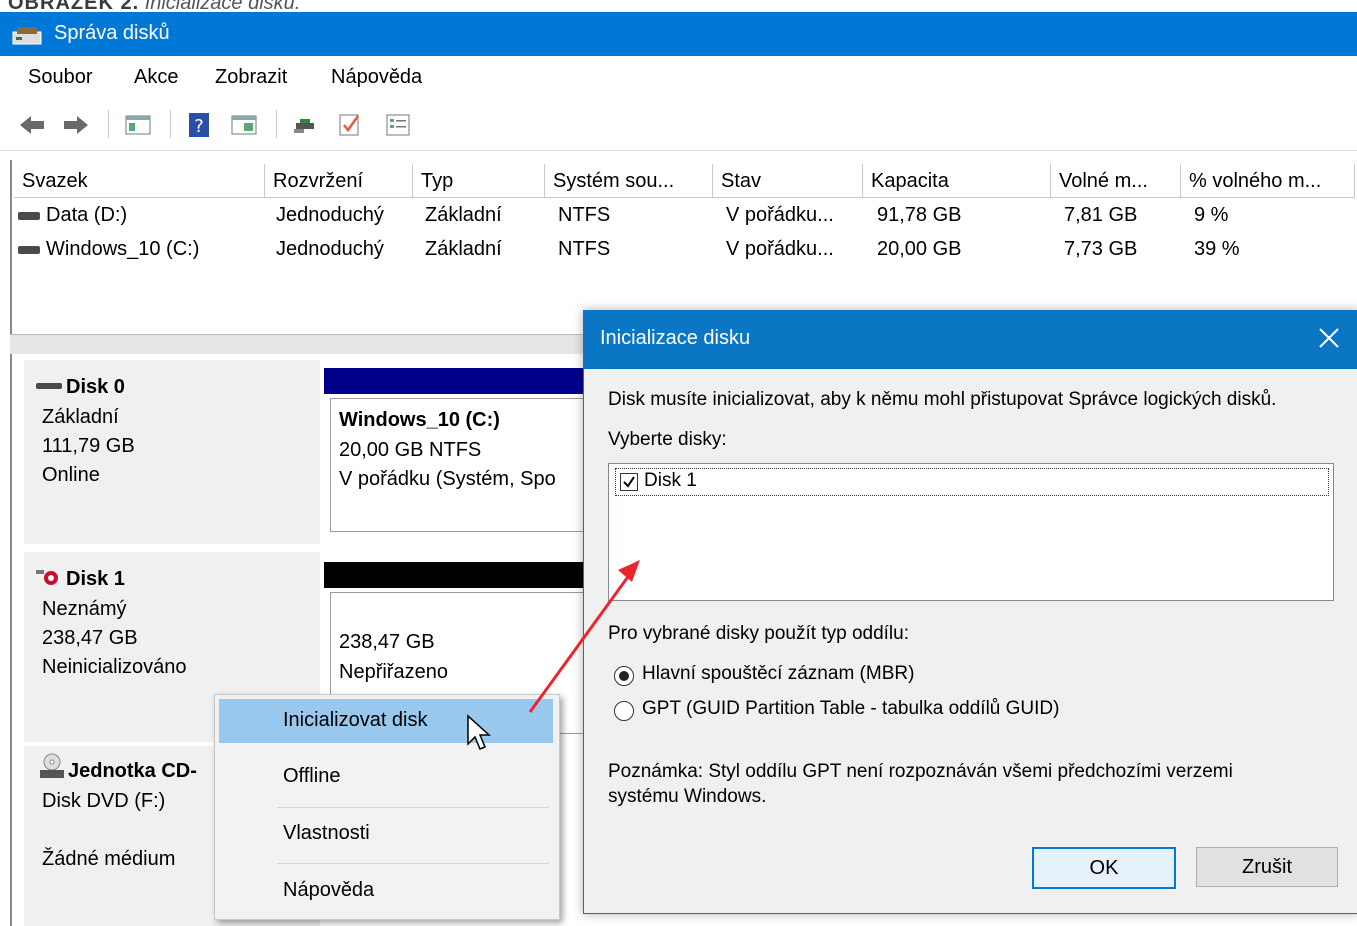 The image size is (1357, 926). I want to click on menu-item-label: Vlastnosti, so click(326, 833).